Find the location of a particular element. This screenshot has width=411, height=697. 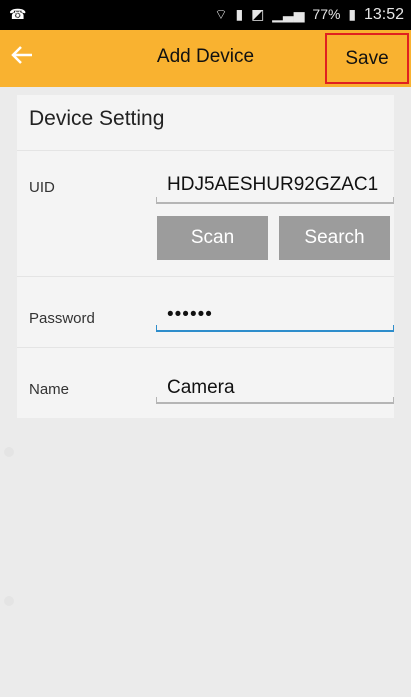

section-title: Device Setting is located at coordinates (97, 118).